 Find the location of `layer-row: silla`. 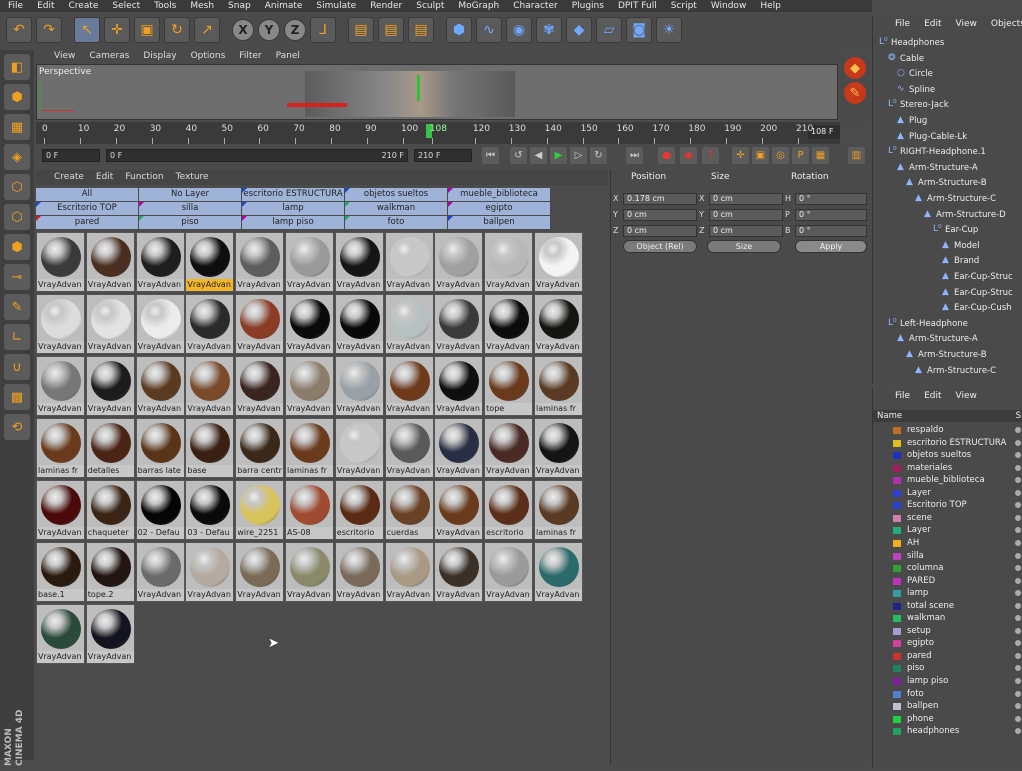

layer-row: silla is located at coordinates (947, 556).